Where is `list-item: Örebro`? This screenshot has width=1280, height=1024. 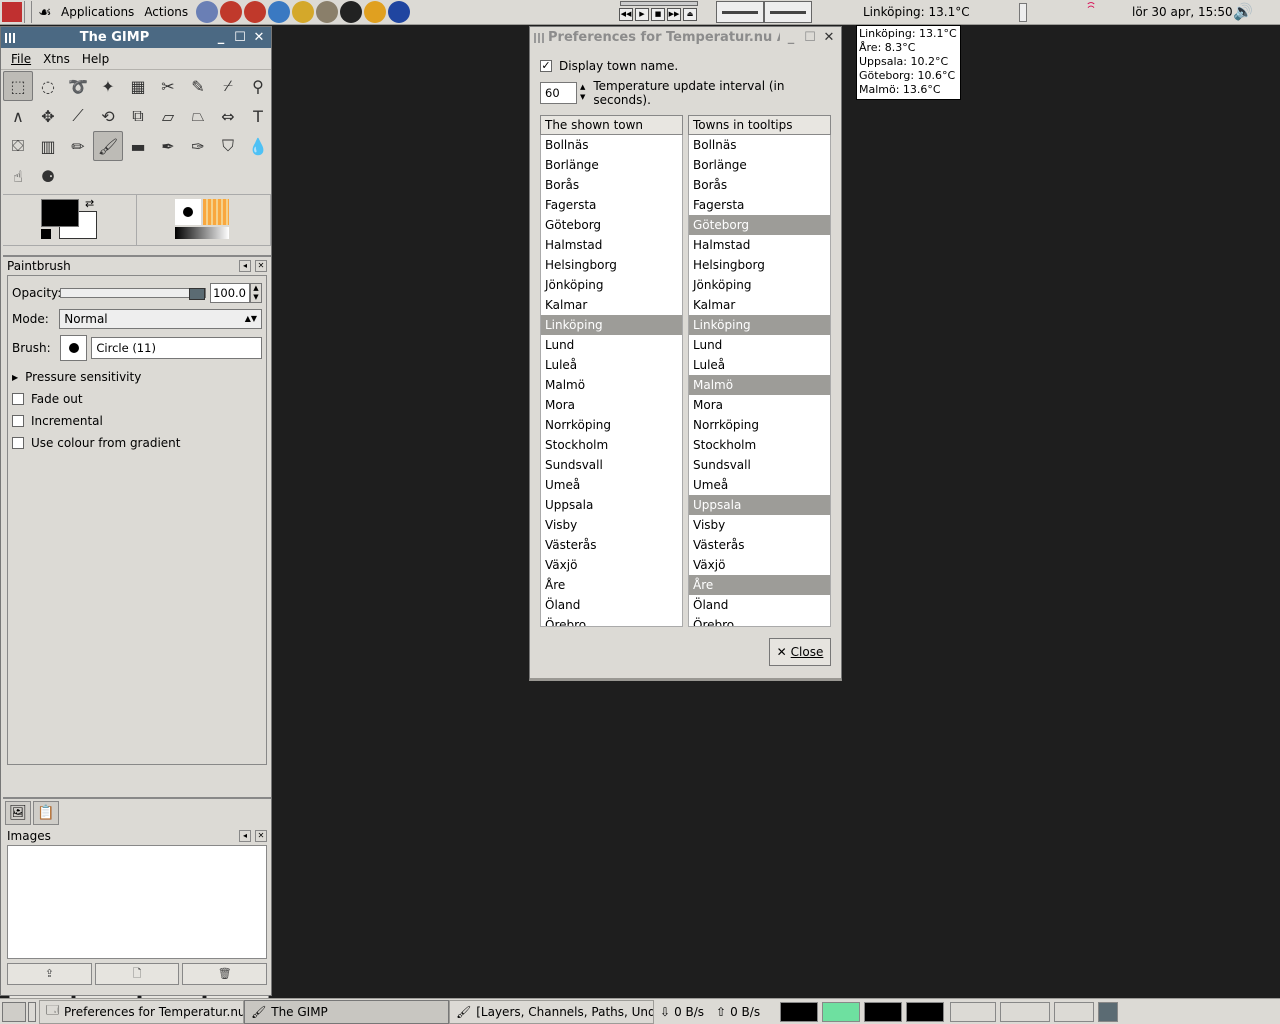
list-item: Örebro is located at coordinates (611, 620).